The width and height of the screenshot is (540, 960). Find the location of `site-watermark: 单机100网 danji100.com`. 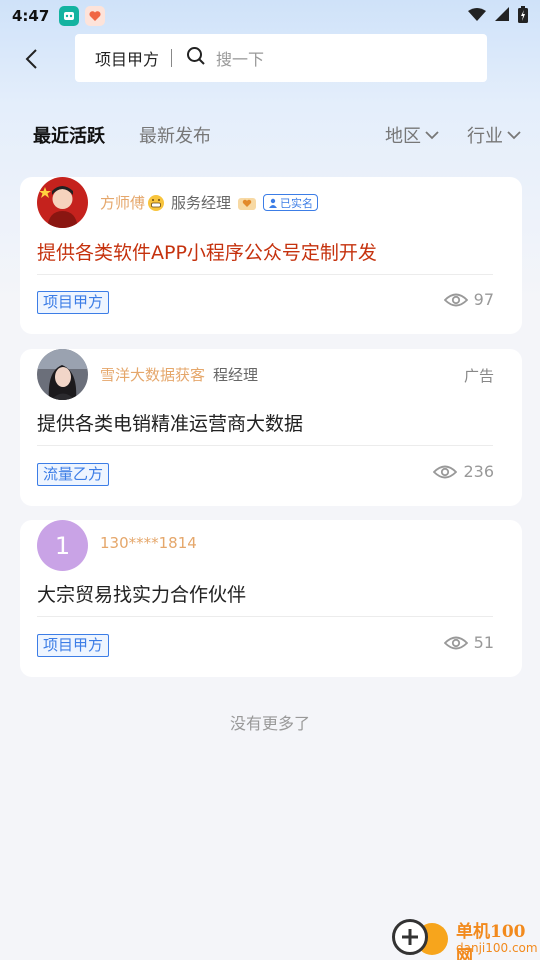

site-watermark: 单机100网 danji100.com is located at coordinates (464, 937).